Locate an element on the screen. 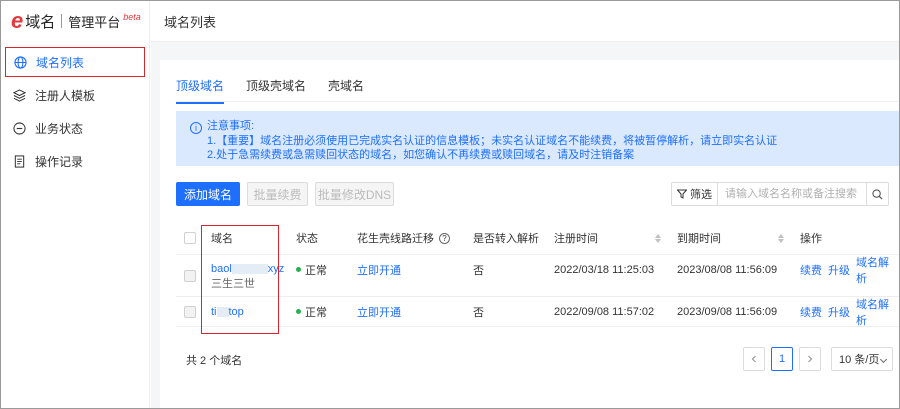 The image size is (900, 409). sidebar-item-registrant-template: 注册人模板 is located at coordinates (75, 95).